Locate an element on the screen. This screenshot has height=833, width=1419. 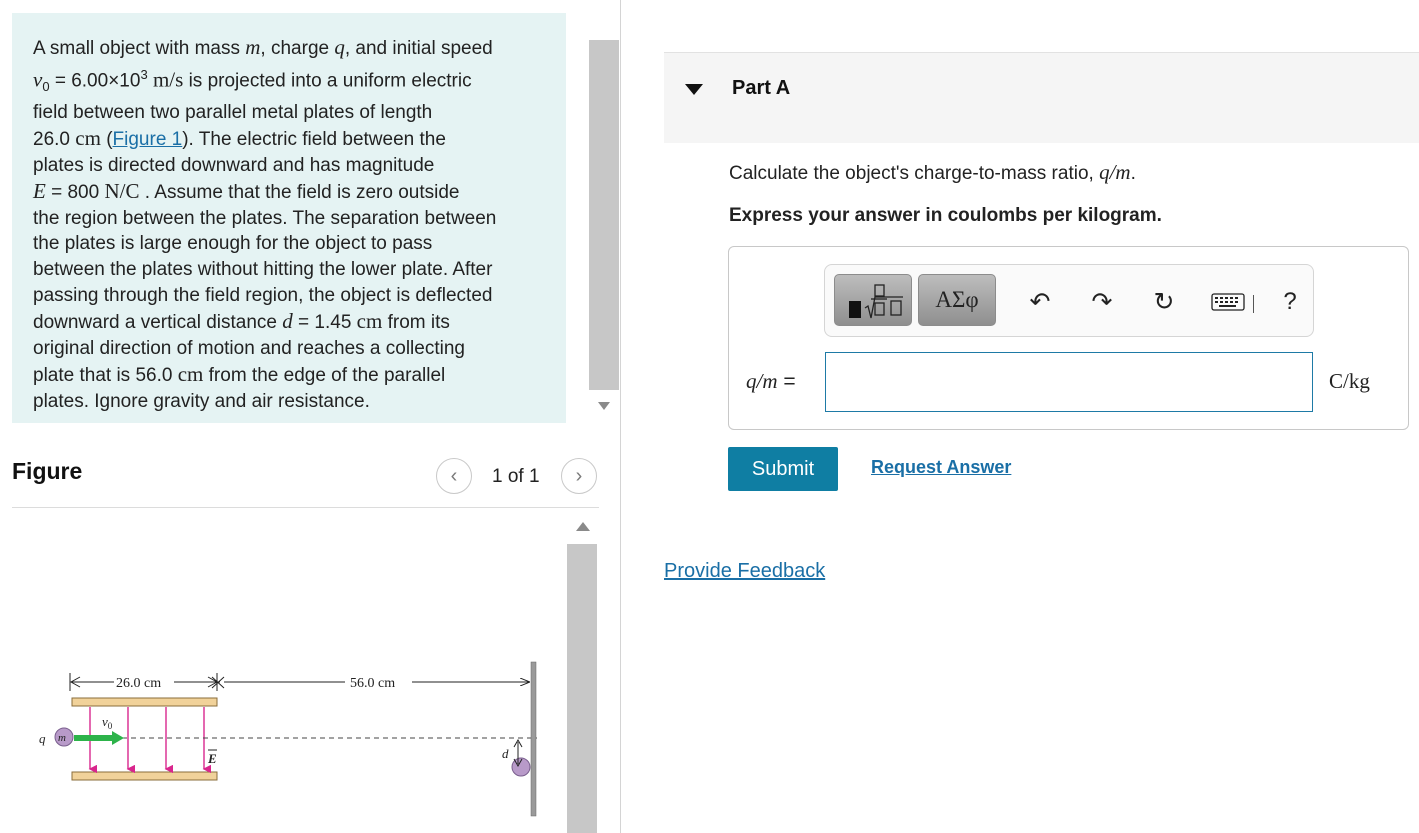
answer-unit: C/kg is located at coordinates (1349, 381).